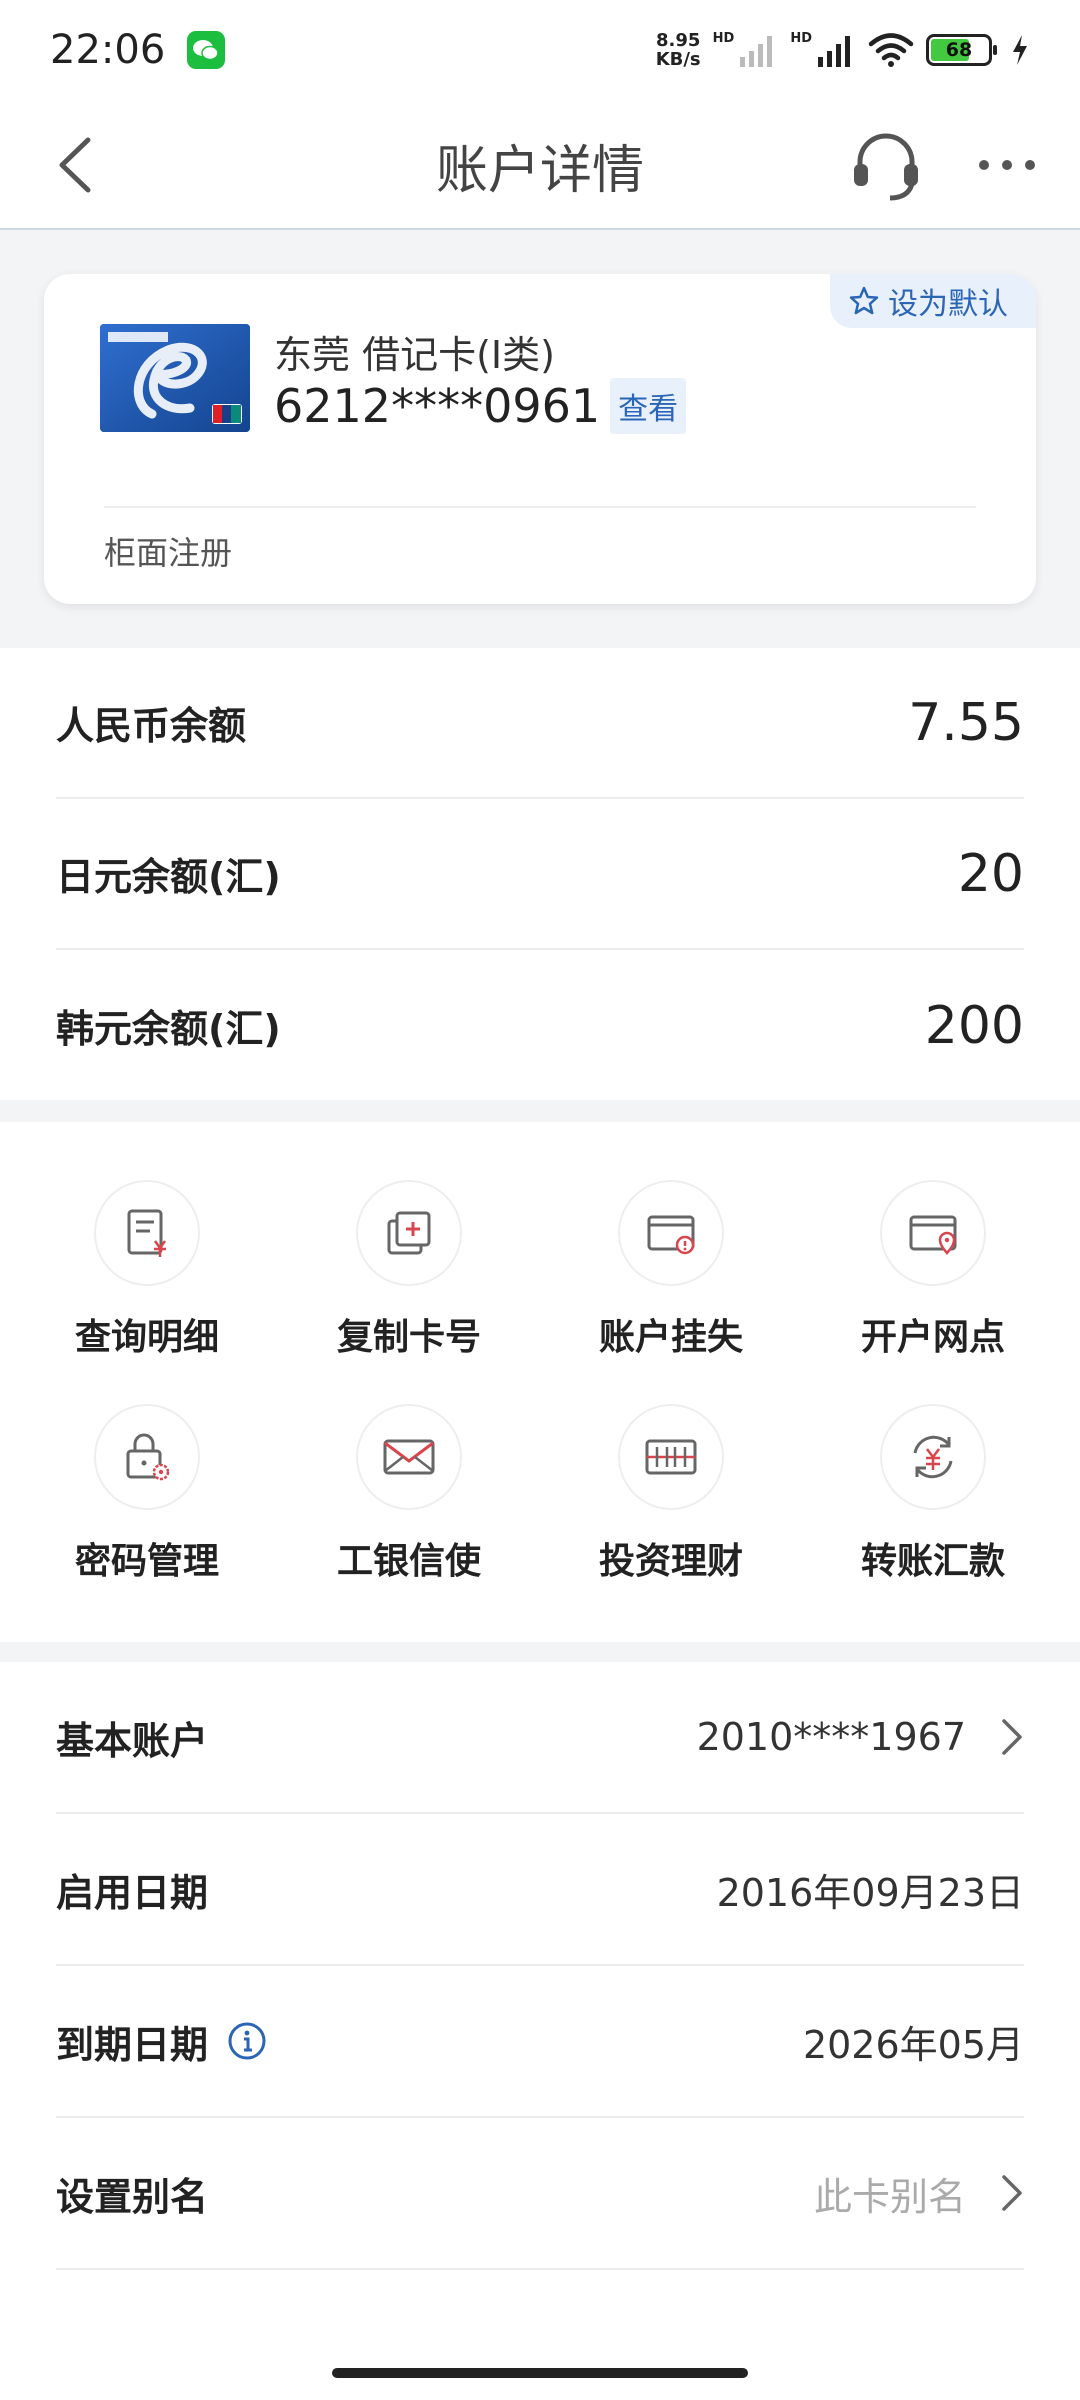  I want to click on action-query-detail: 查询明细, so click(147, 1280).